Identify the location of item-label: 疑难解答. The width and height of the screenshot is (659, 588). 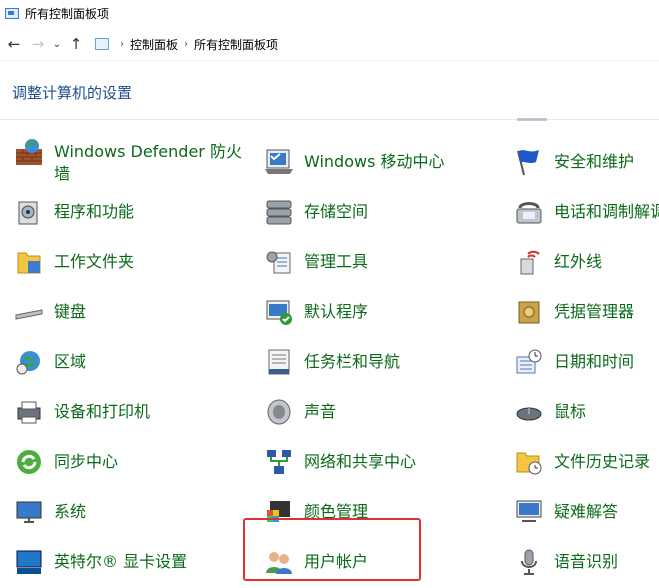
(586, 511).